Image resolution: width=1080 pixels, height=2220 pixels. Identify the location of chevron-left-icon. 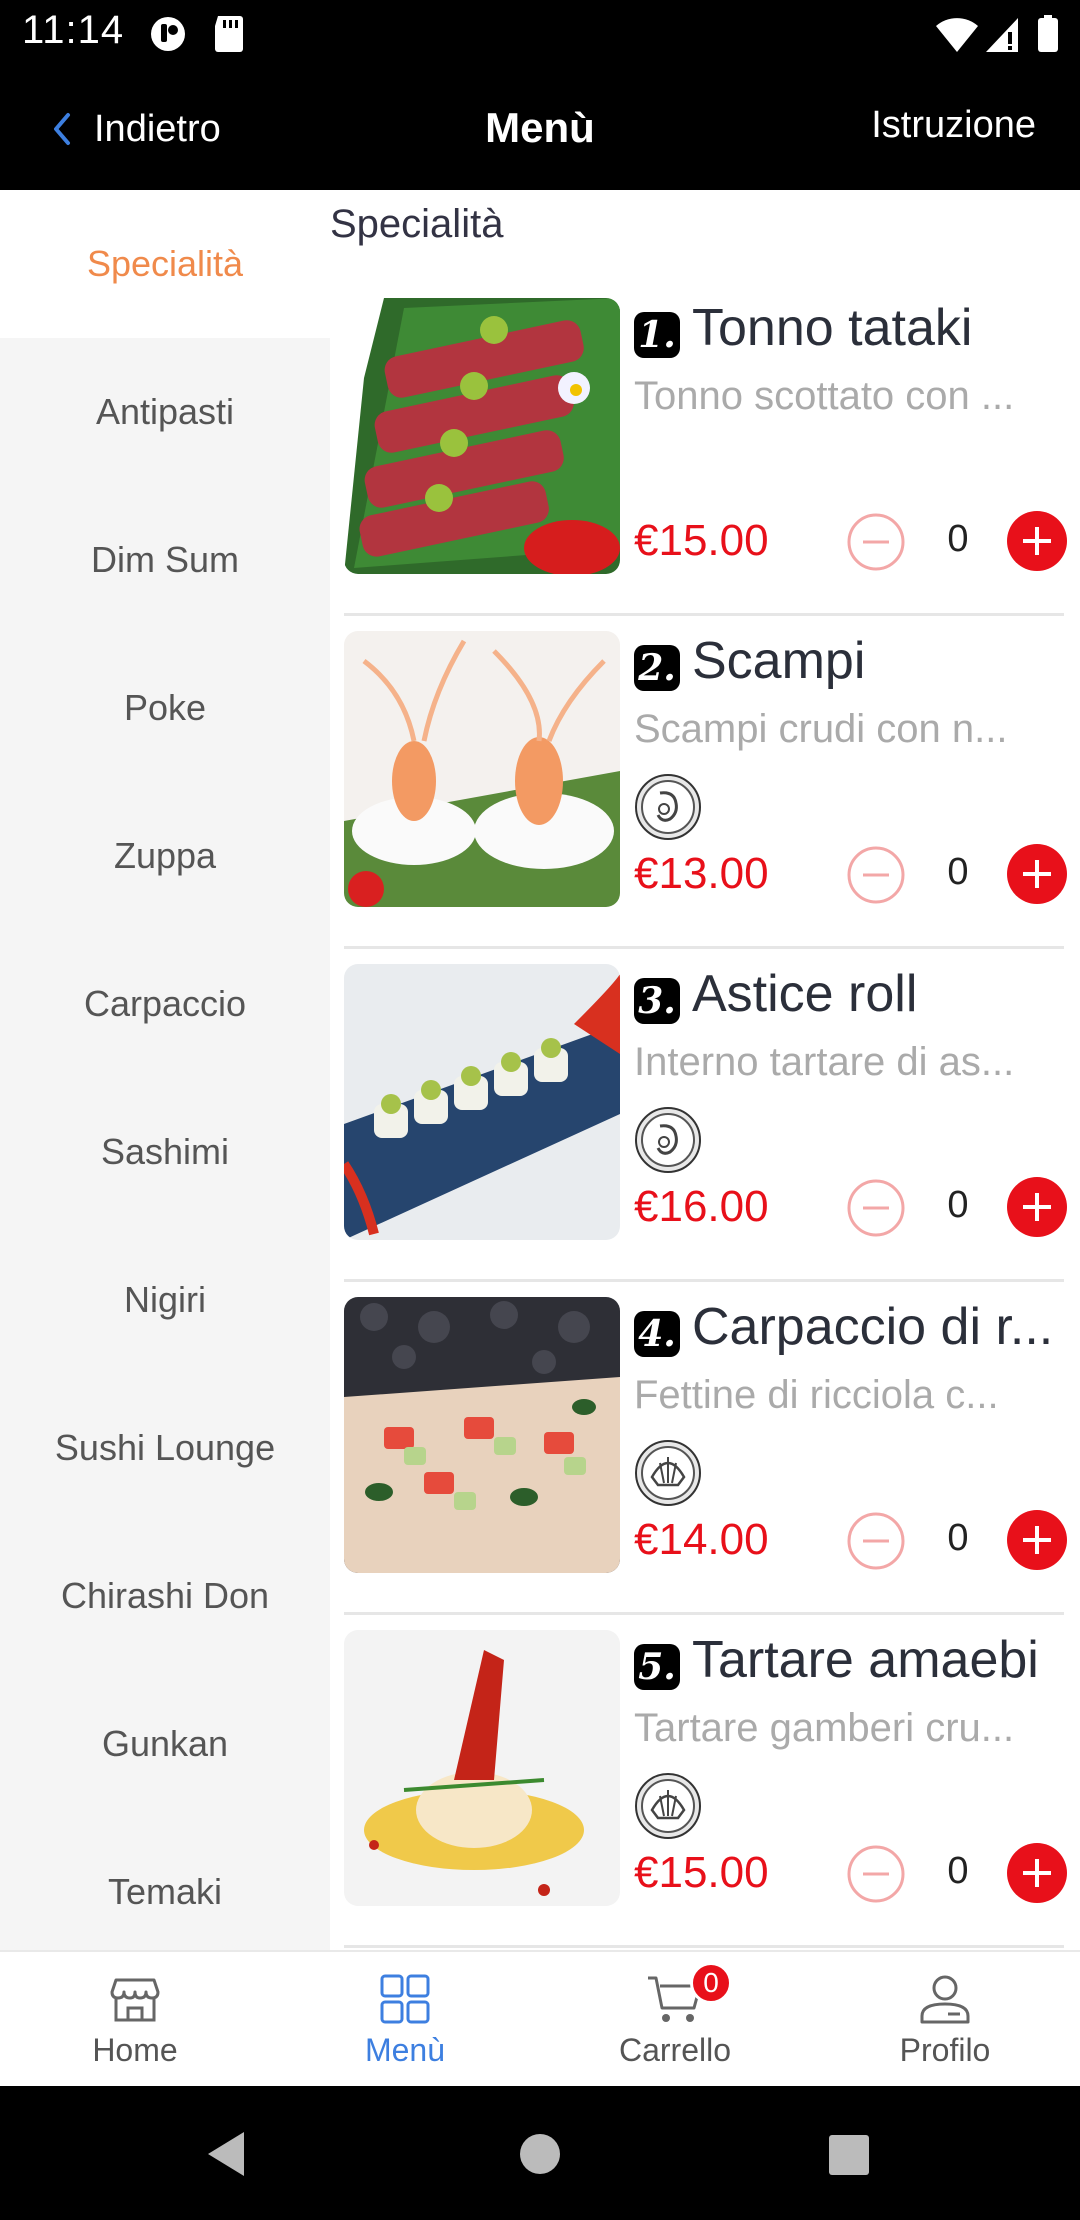
(62, 129).